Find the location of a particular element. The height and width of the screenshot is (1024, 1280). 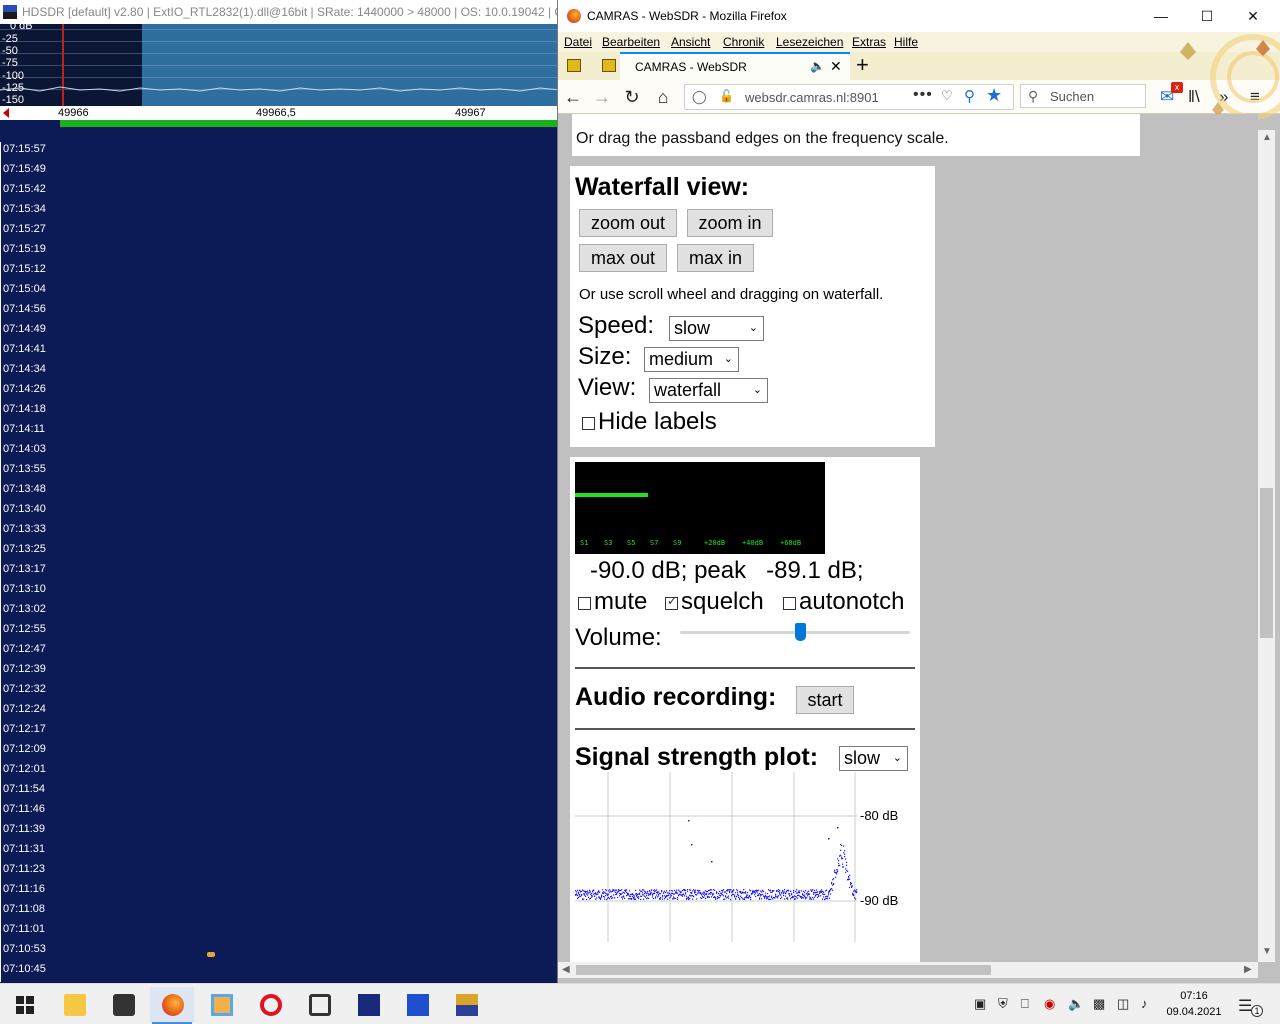

search-bar: ⚲ Suchen is located at coordinates (1083, 96).